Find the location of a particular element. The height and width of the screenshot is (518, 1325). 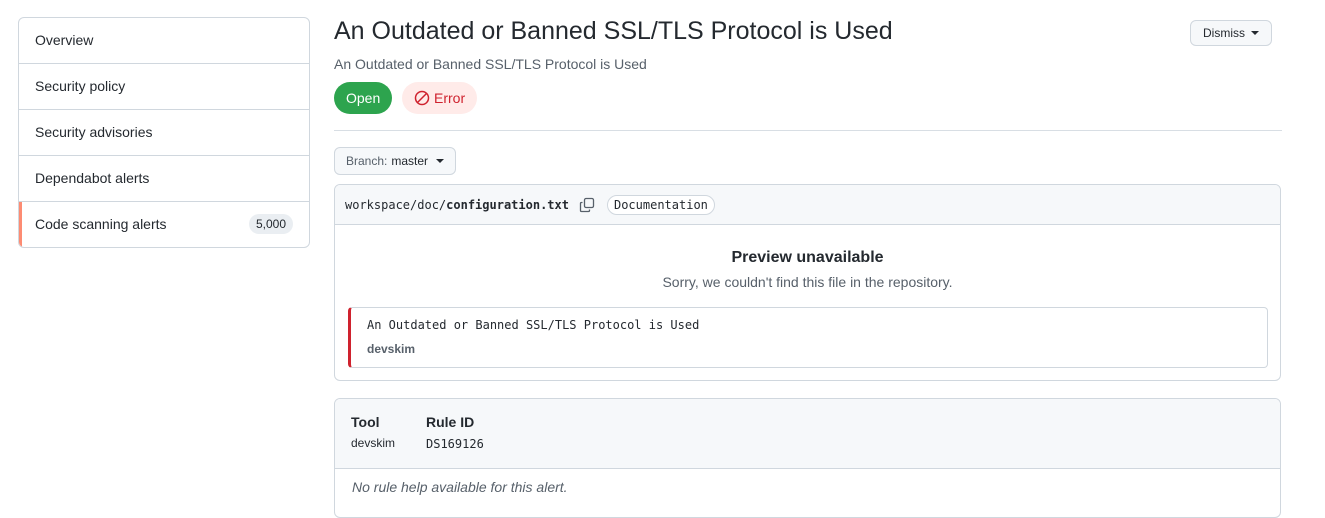

tool-column-header: Tool is located at coordinates (365, 422).